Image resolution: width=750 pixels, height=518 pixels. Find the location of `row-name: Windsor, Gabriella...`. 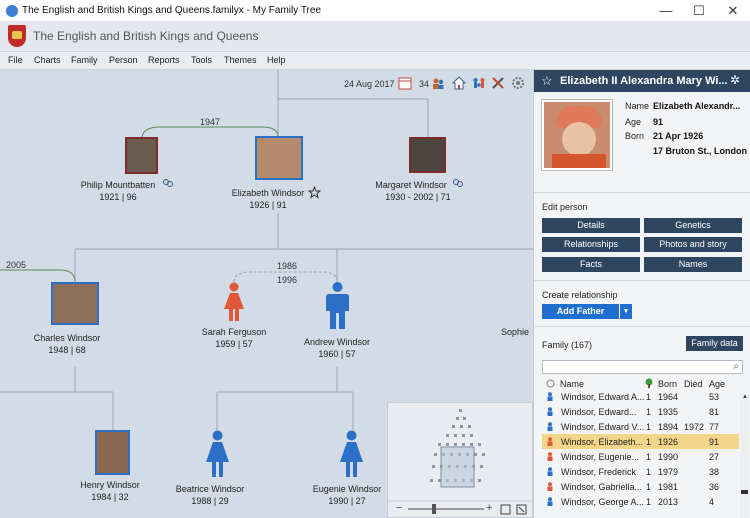

row-name: Windsor, Gabriella... is located at coordinates (601, 487).